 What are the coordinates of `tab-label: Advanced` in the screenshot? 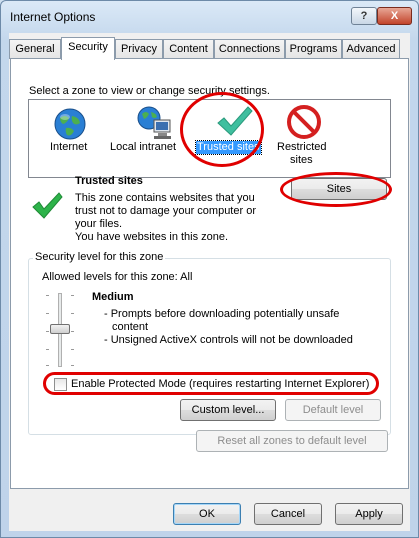 It's located at (371, 49).